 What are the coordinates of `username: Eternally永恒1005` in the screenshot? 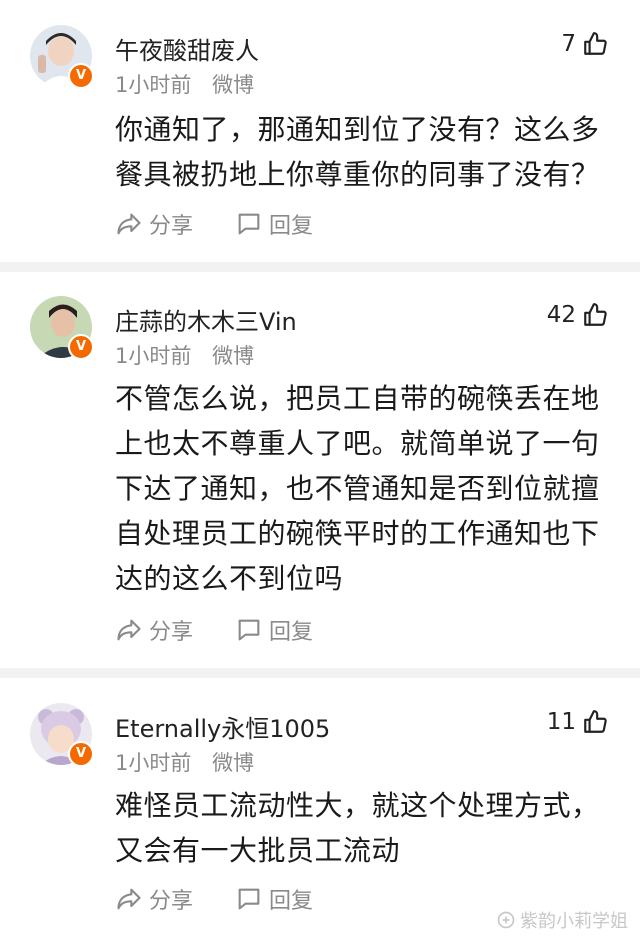 It's located at (222, 726).